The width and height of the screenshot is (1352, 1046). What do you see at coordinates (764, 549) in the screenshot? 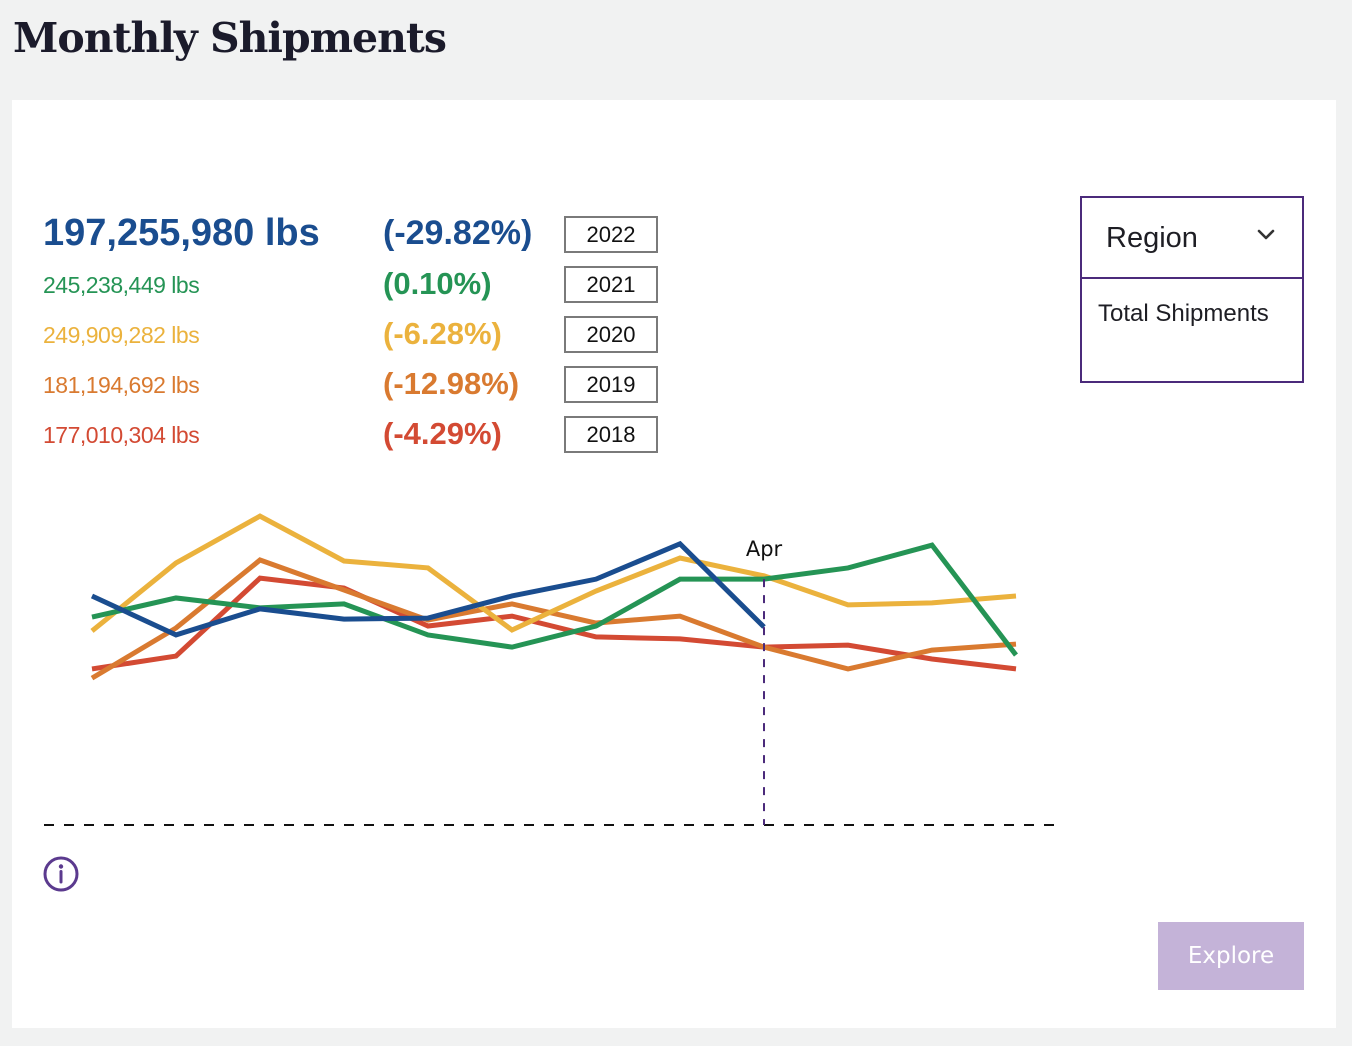
I see `hover-marker-label: Apr` at bounding box center [764, 549].